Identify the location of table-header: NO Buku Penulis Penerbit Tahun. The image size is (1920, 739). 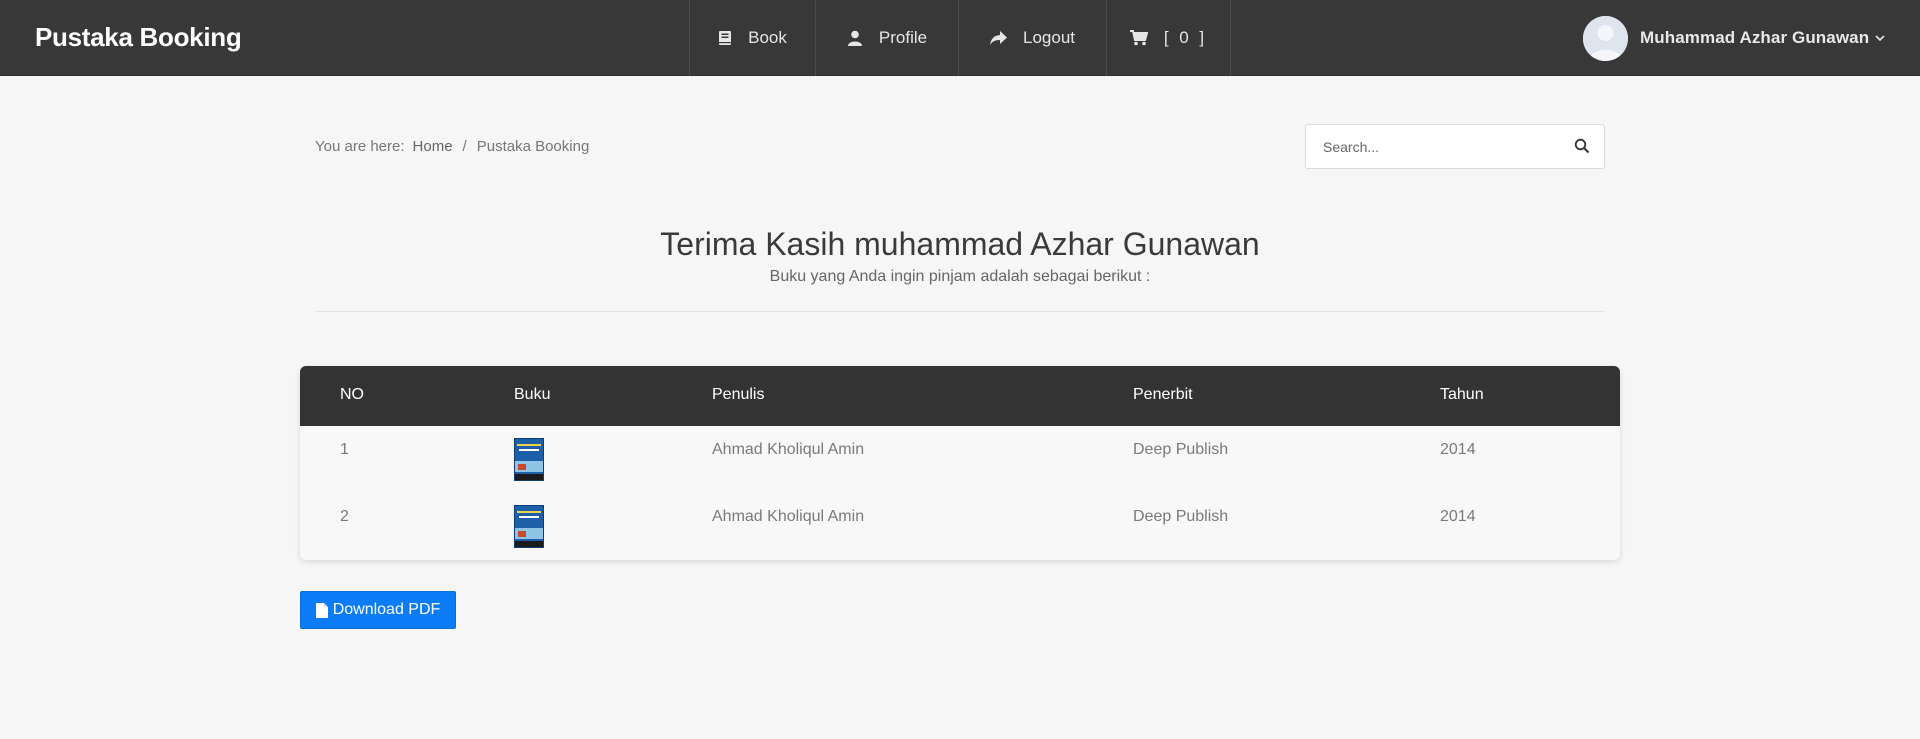
(960, 396).